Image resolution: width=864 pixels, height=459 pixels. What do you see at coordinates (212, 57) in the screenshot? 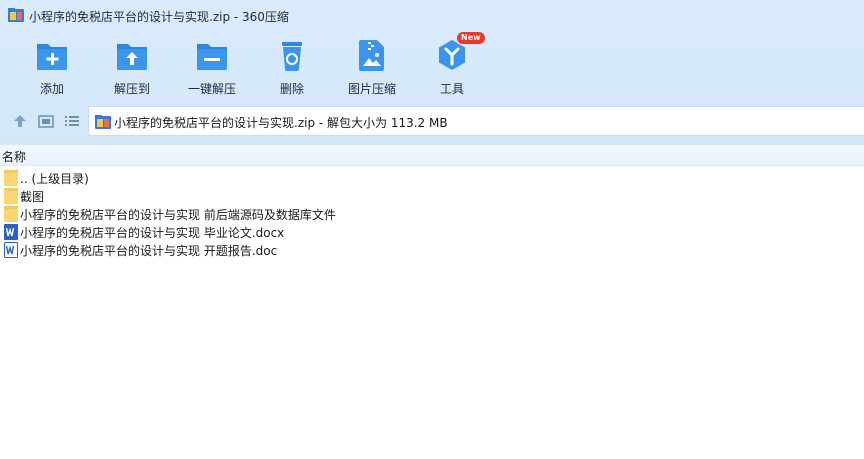
I see `one-click-extract-icon` at bounding box center [212, 57].